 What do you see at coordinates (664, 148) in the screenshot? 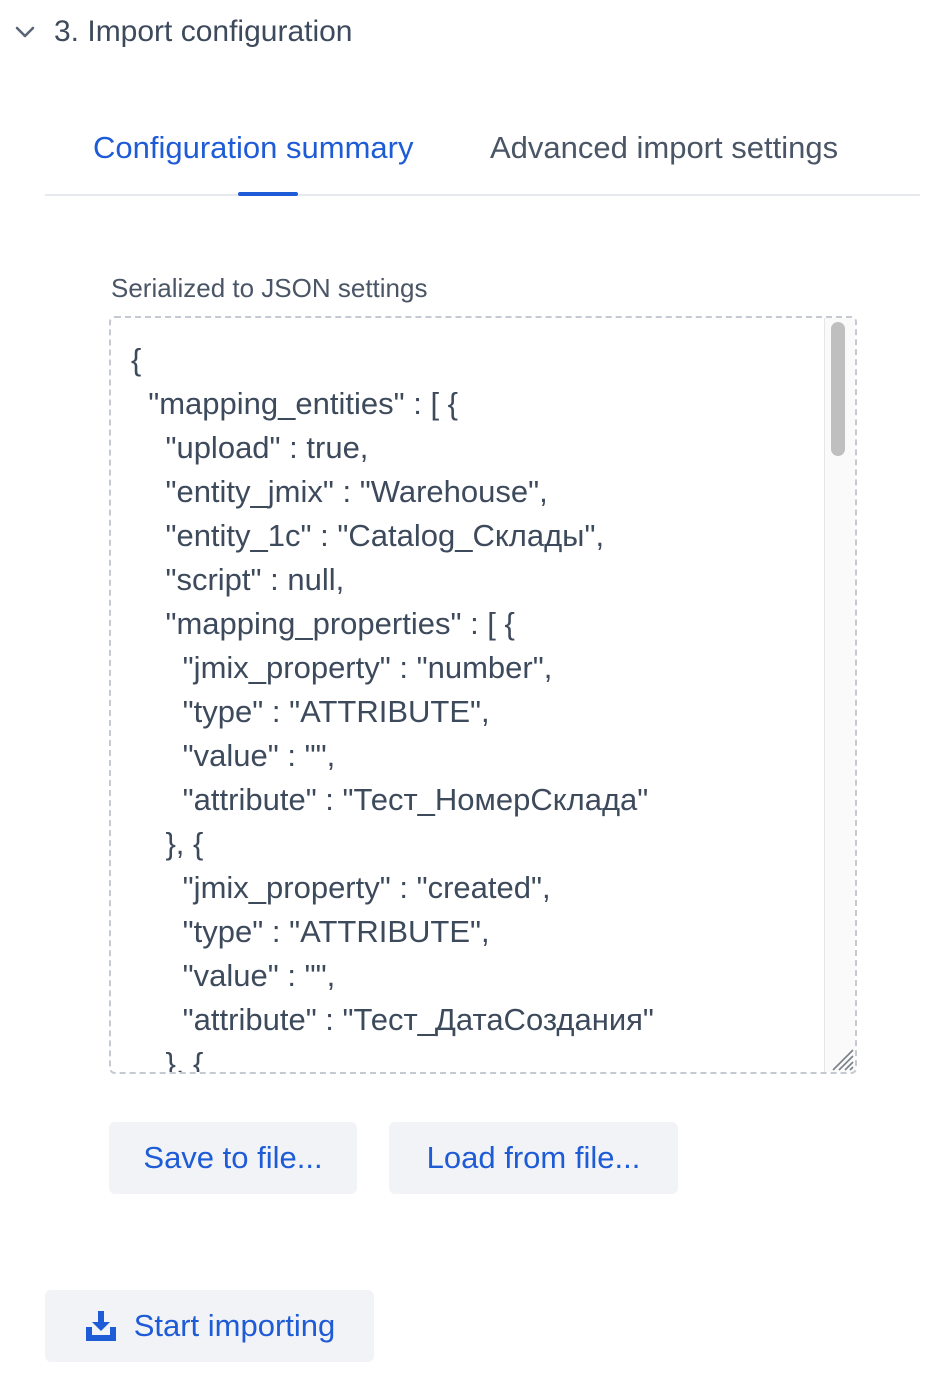
I see `tab-advanced-import-settings: Advanced import settings` at bounding box center [664, 148].